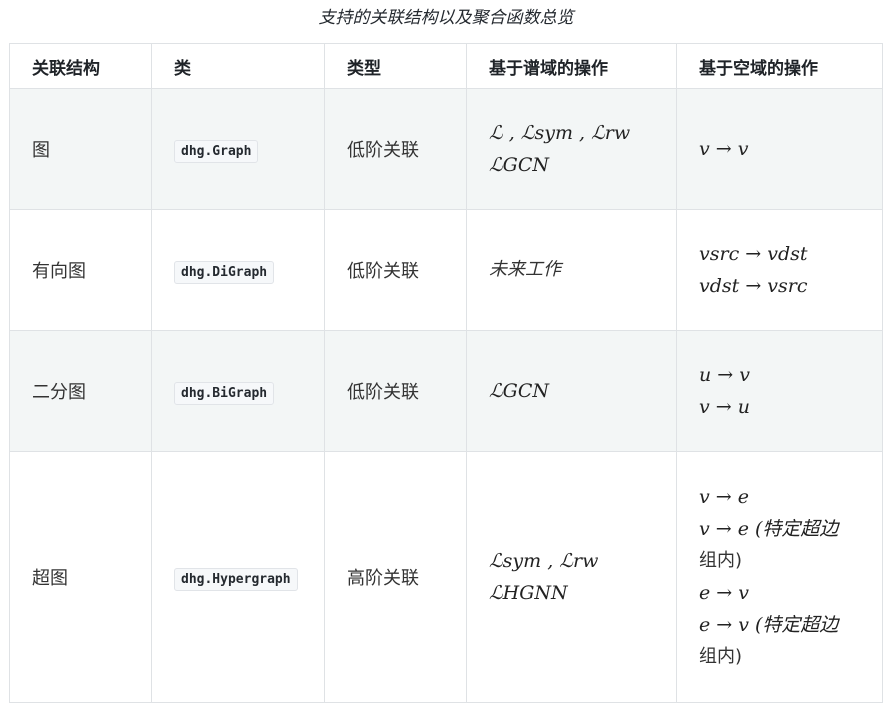  Describe the element at coordinates (724, 497) in the screenshot. I see `spatial-line: v → e` at that location.